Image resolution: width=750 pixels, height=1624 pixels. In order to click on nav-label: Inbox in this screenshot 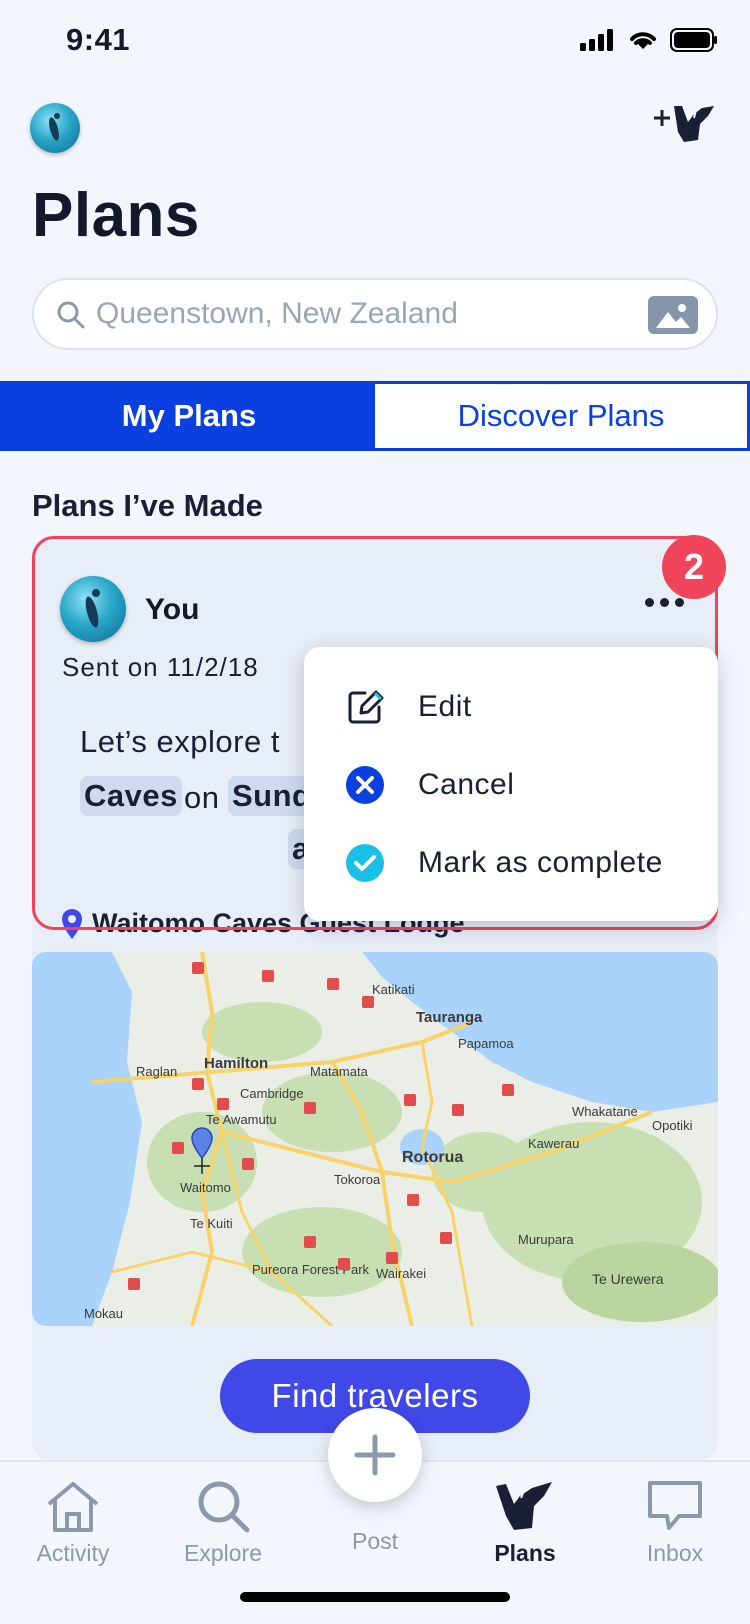, I will do `click(675, 1553)`.